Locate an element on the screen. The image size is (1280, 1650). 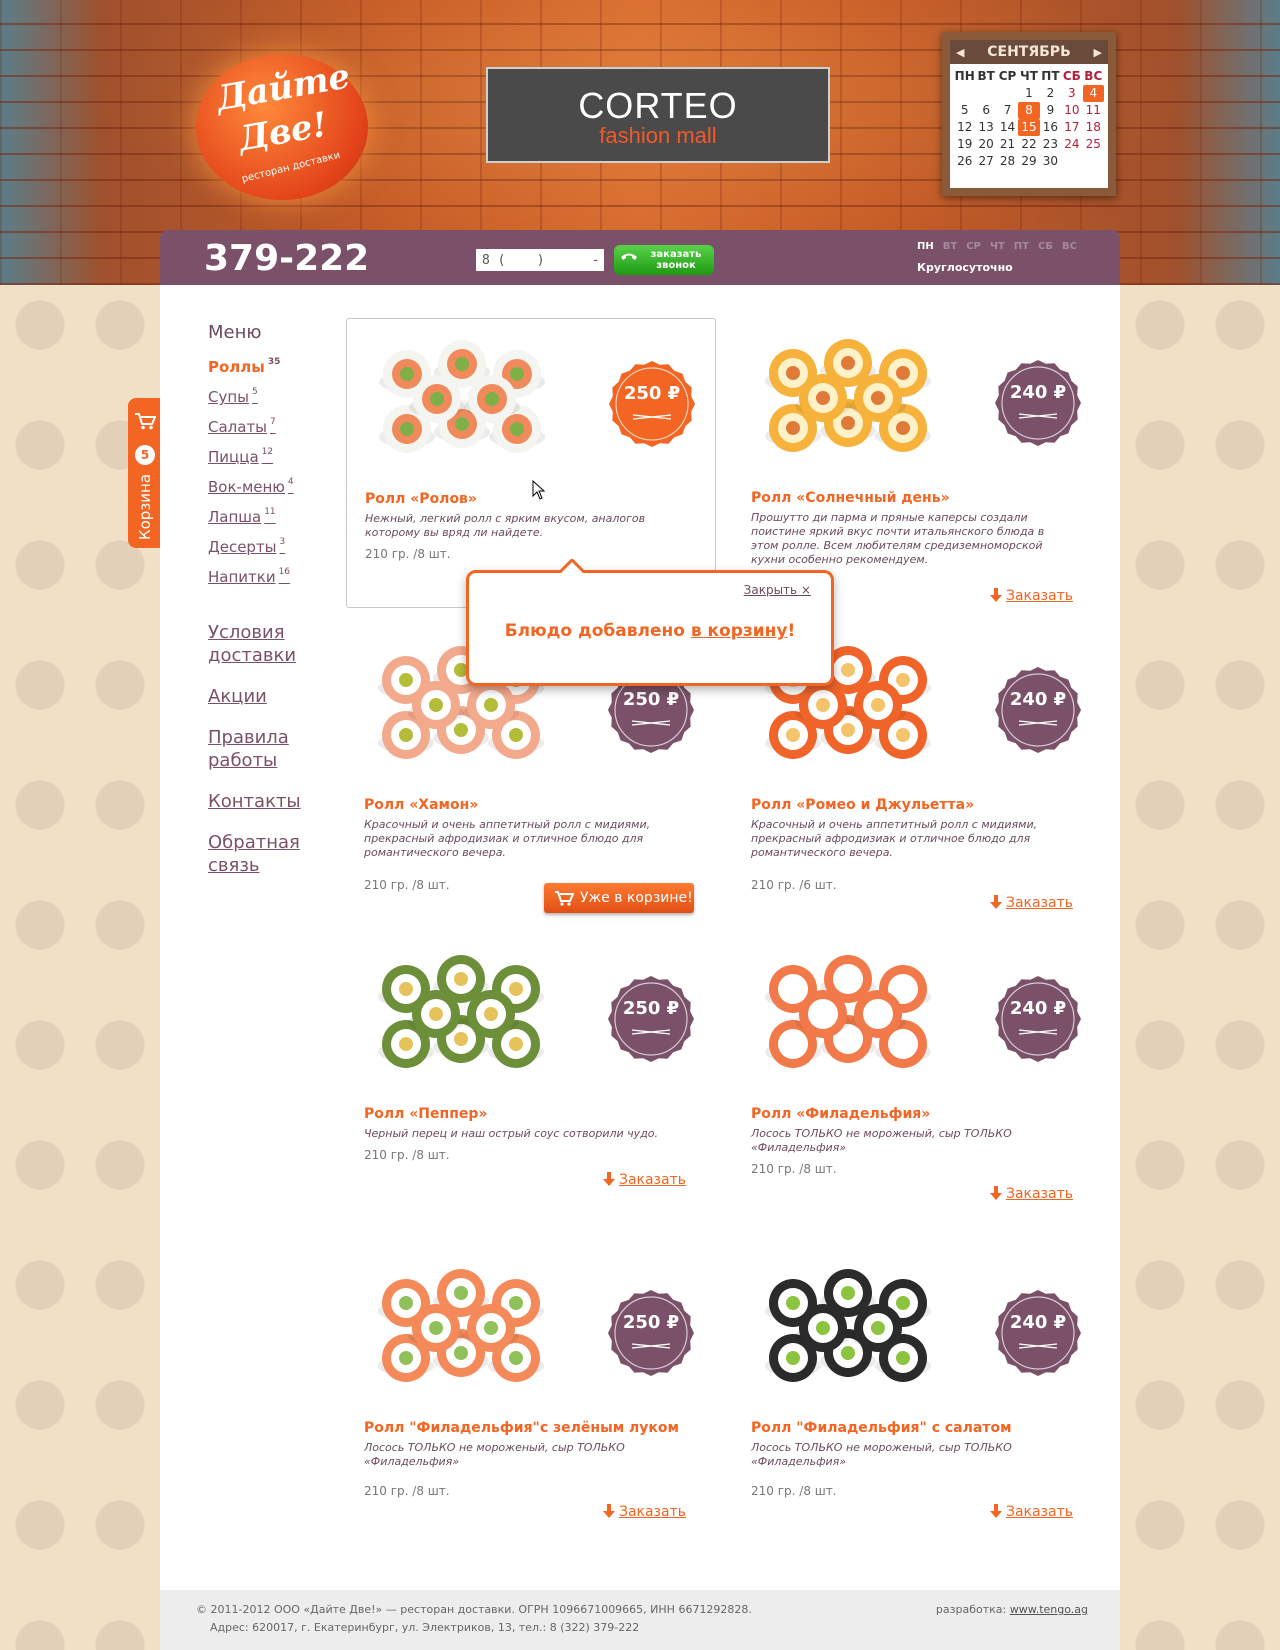
popup-message: Блюдо добавлено в корзину! is located at coordinates (650, 631).